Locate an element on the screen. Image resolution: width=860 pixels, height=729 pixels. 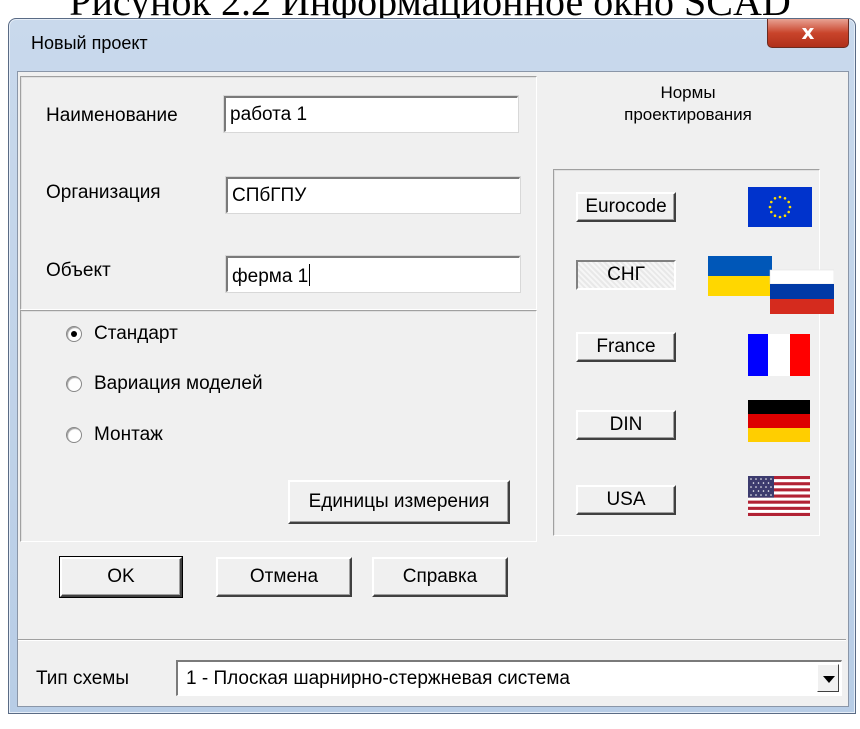
radio-checked-icon is located at coordinates (74, 334).